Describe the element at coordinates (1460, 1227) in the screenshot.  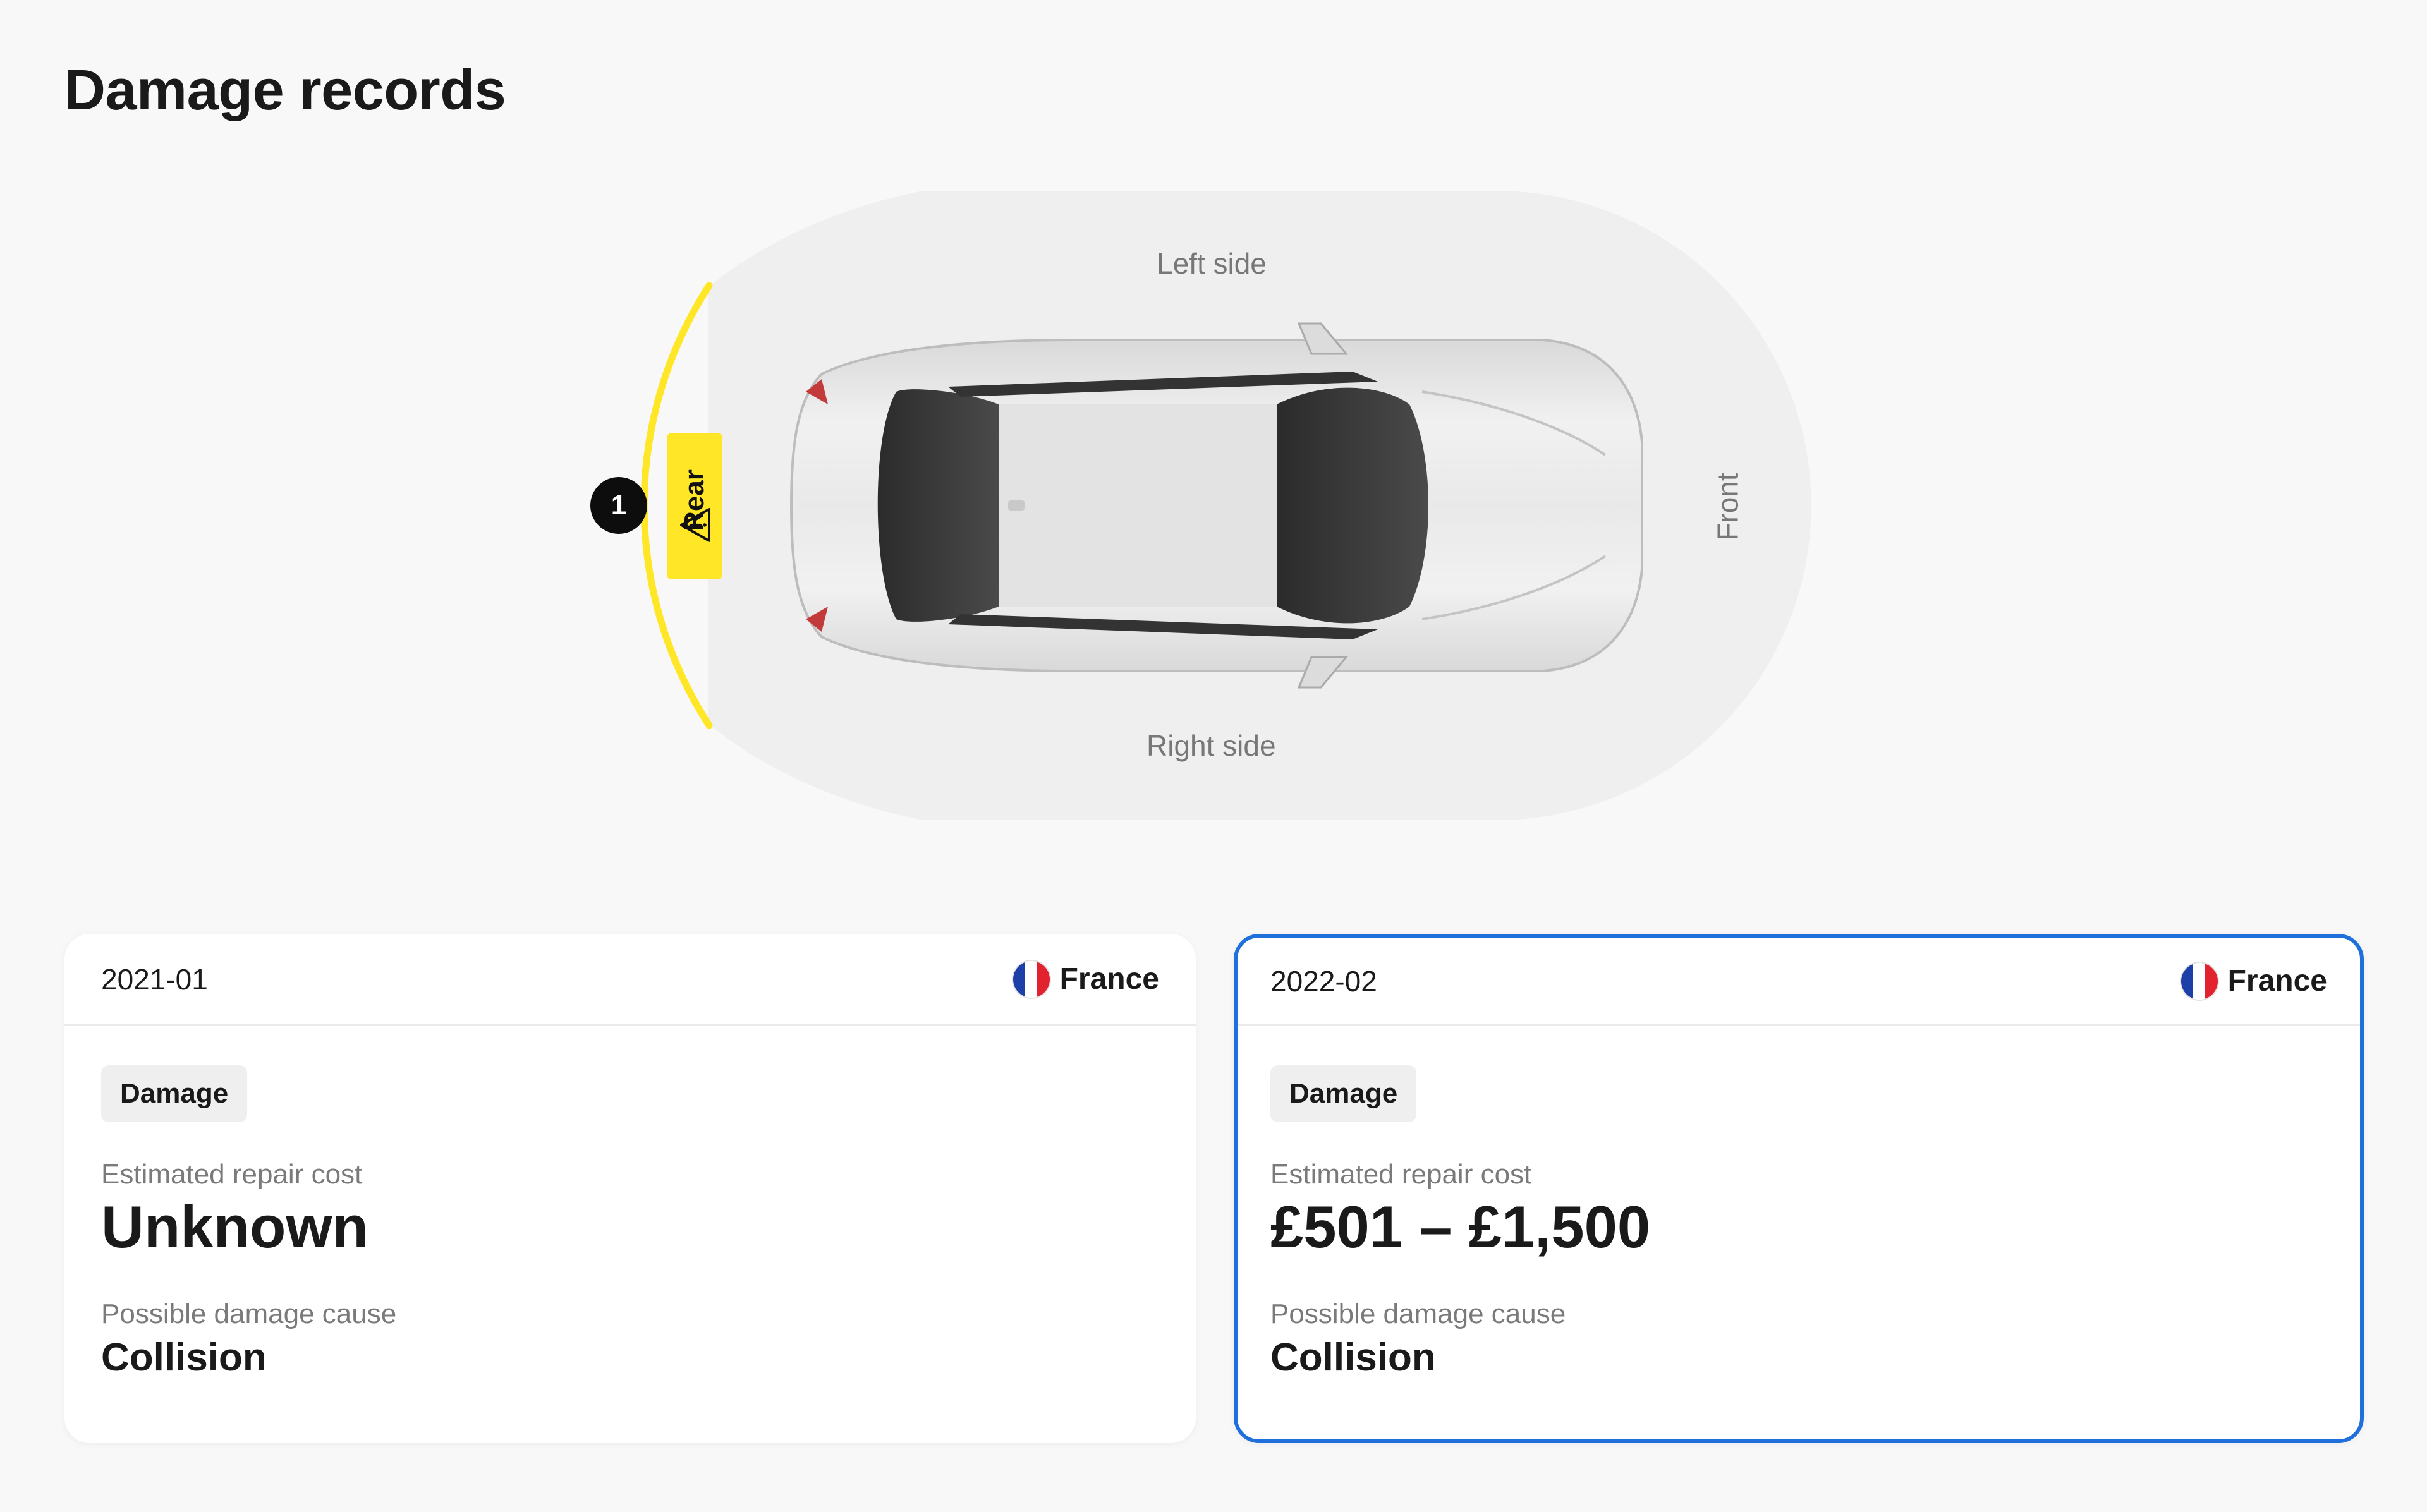
I see `repair-cost-value: £501 – £1,500` at that location.